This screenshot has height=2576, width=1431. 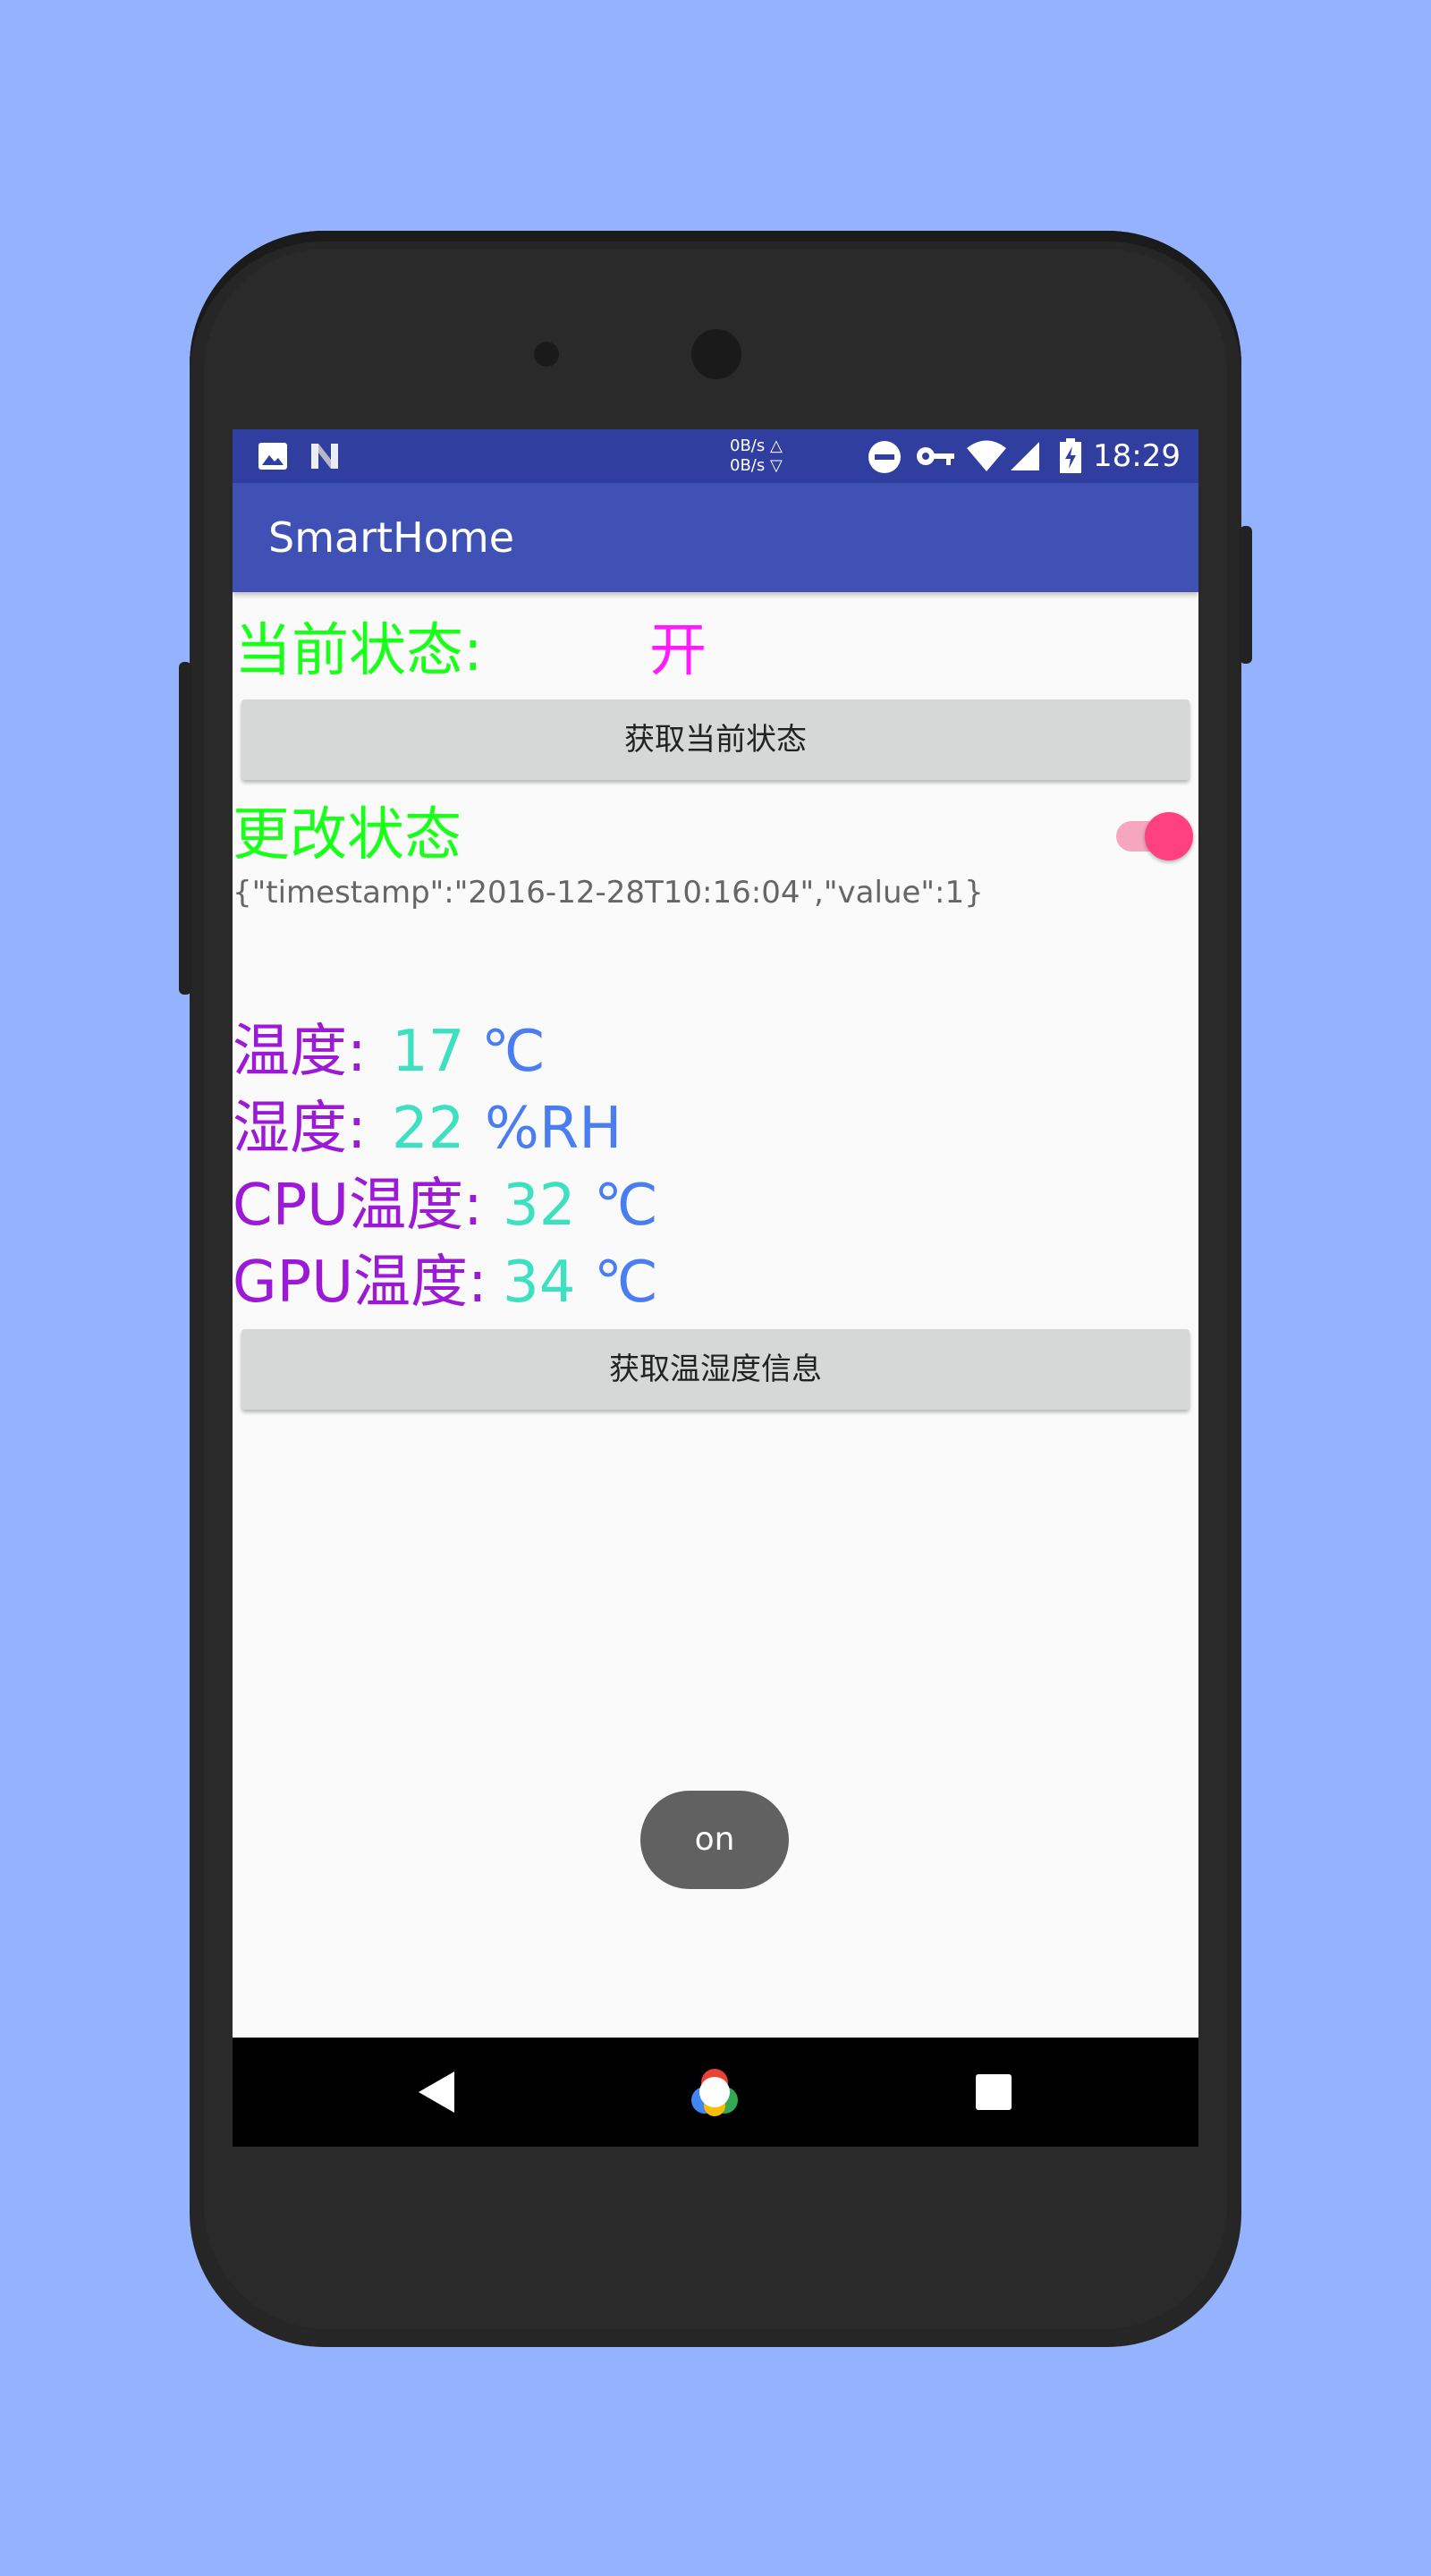 I want to click on sensor-value: 32, so click(x=539, y=1206).